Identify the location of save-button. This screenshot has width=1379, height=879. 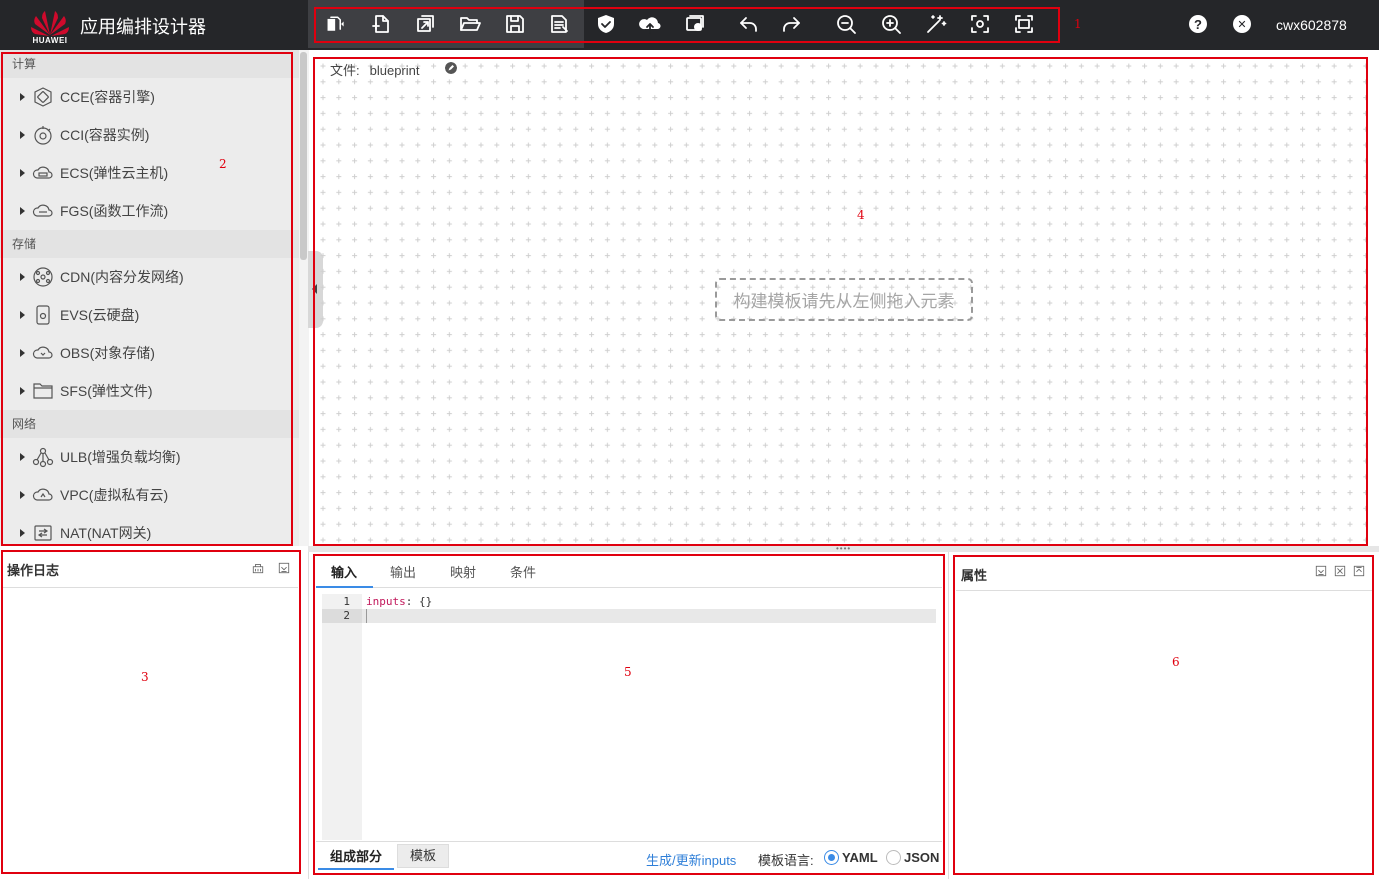
(515, 24).